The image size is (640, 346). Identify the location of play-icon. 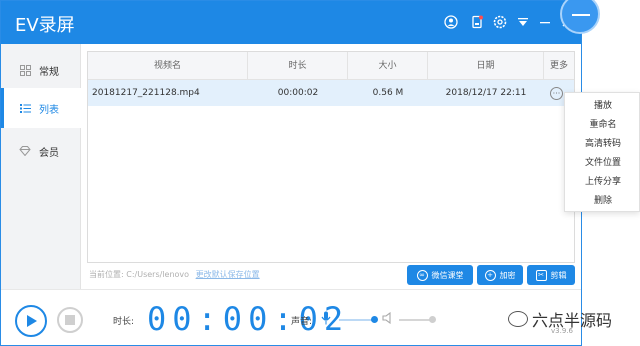
(32, 321).